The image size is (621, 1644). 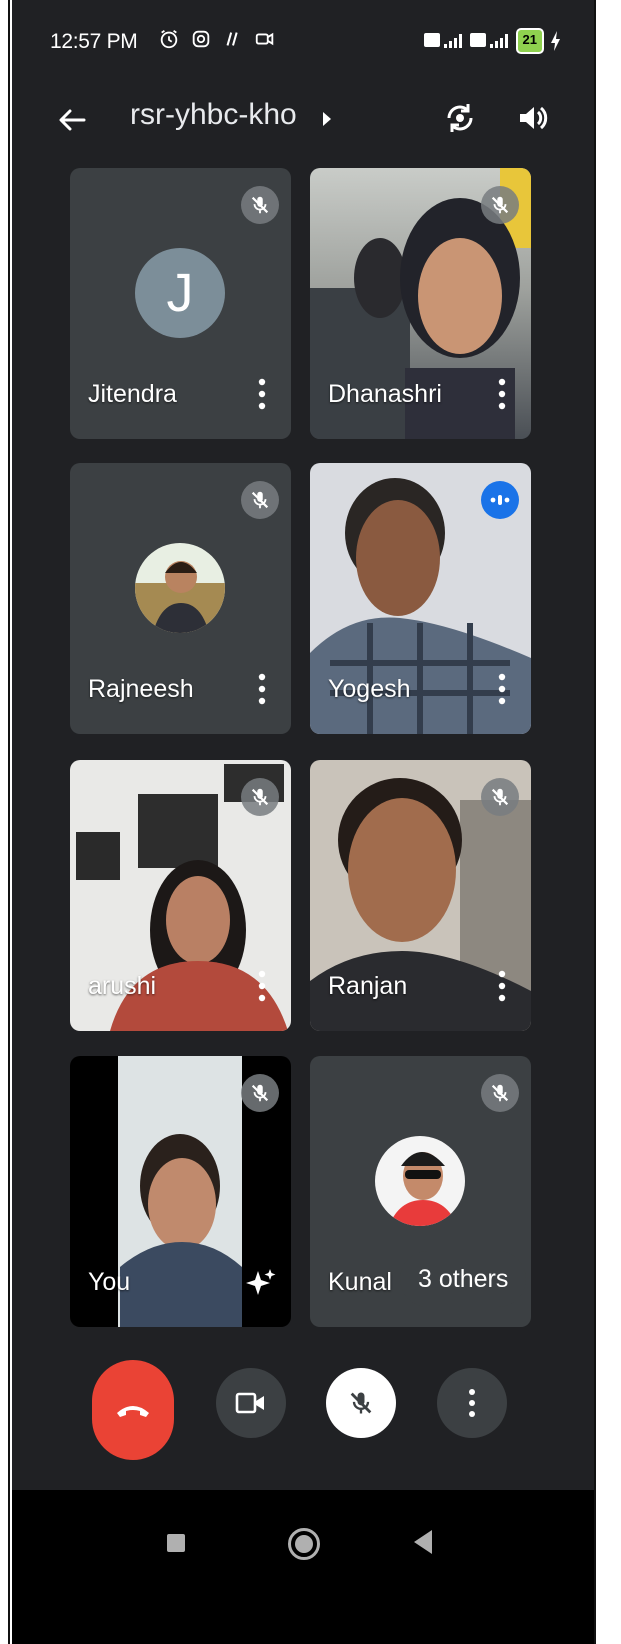 I want to click on more-options-button, so click(x=472, y=1403).